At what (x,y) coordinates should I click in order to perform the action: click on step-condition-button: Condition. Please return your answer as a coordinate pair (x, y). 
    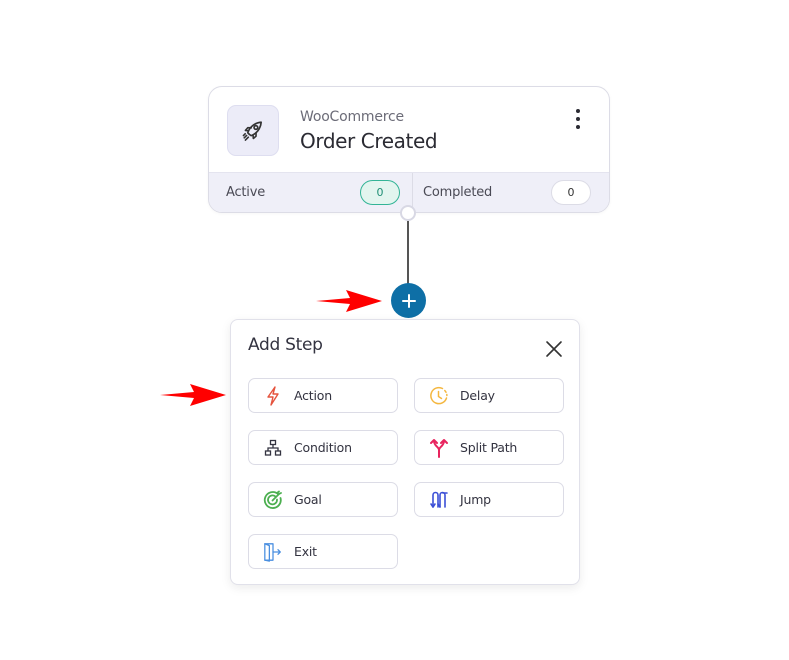
    Looking at the image, I should click on (323, 447).